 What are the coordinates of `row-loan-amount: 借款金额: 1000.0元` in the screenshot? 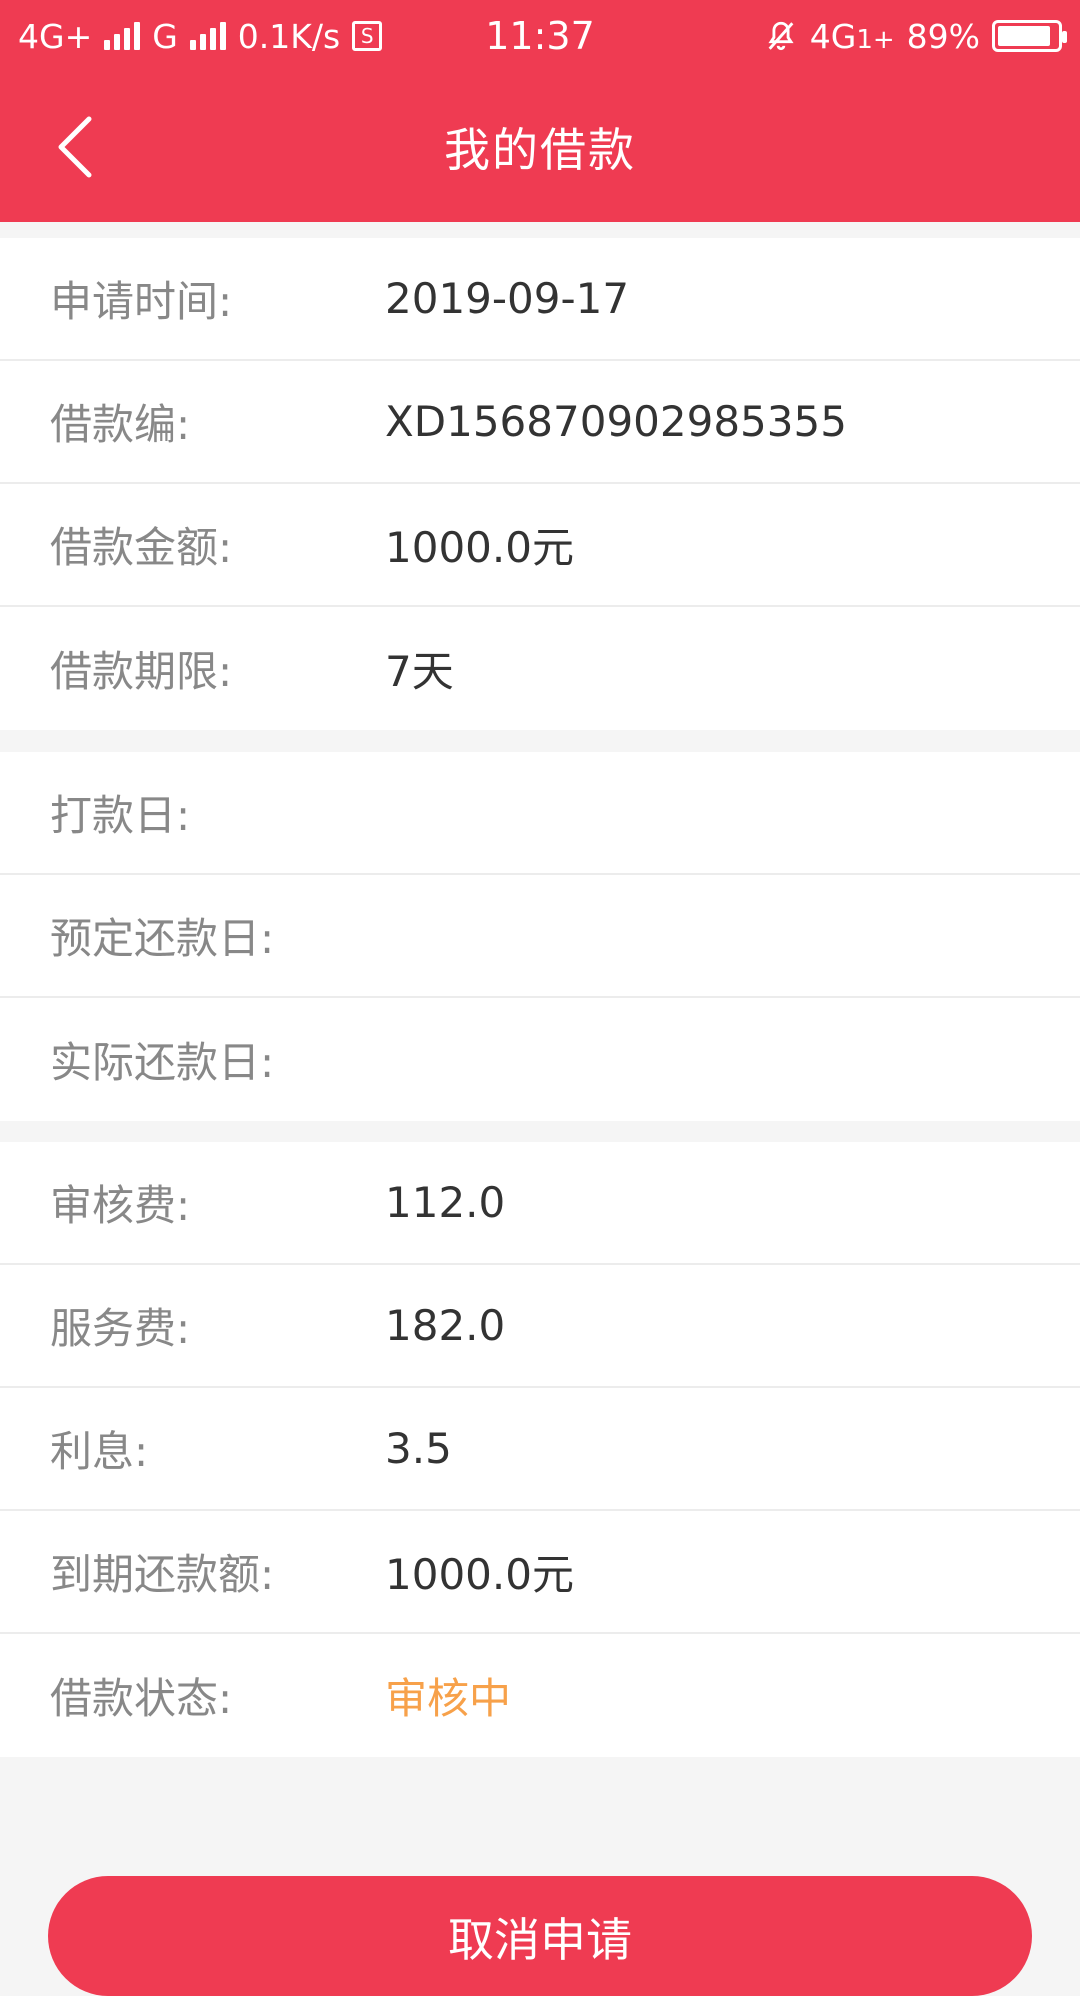 It's located at (540, 545).